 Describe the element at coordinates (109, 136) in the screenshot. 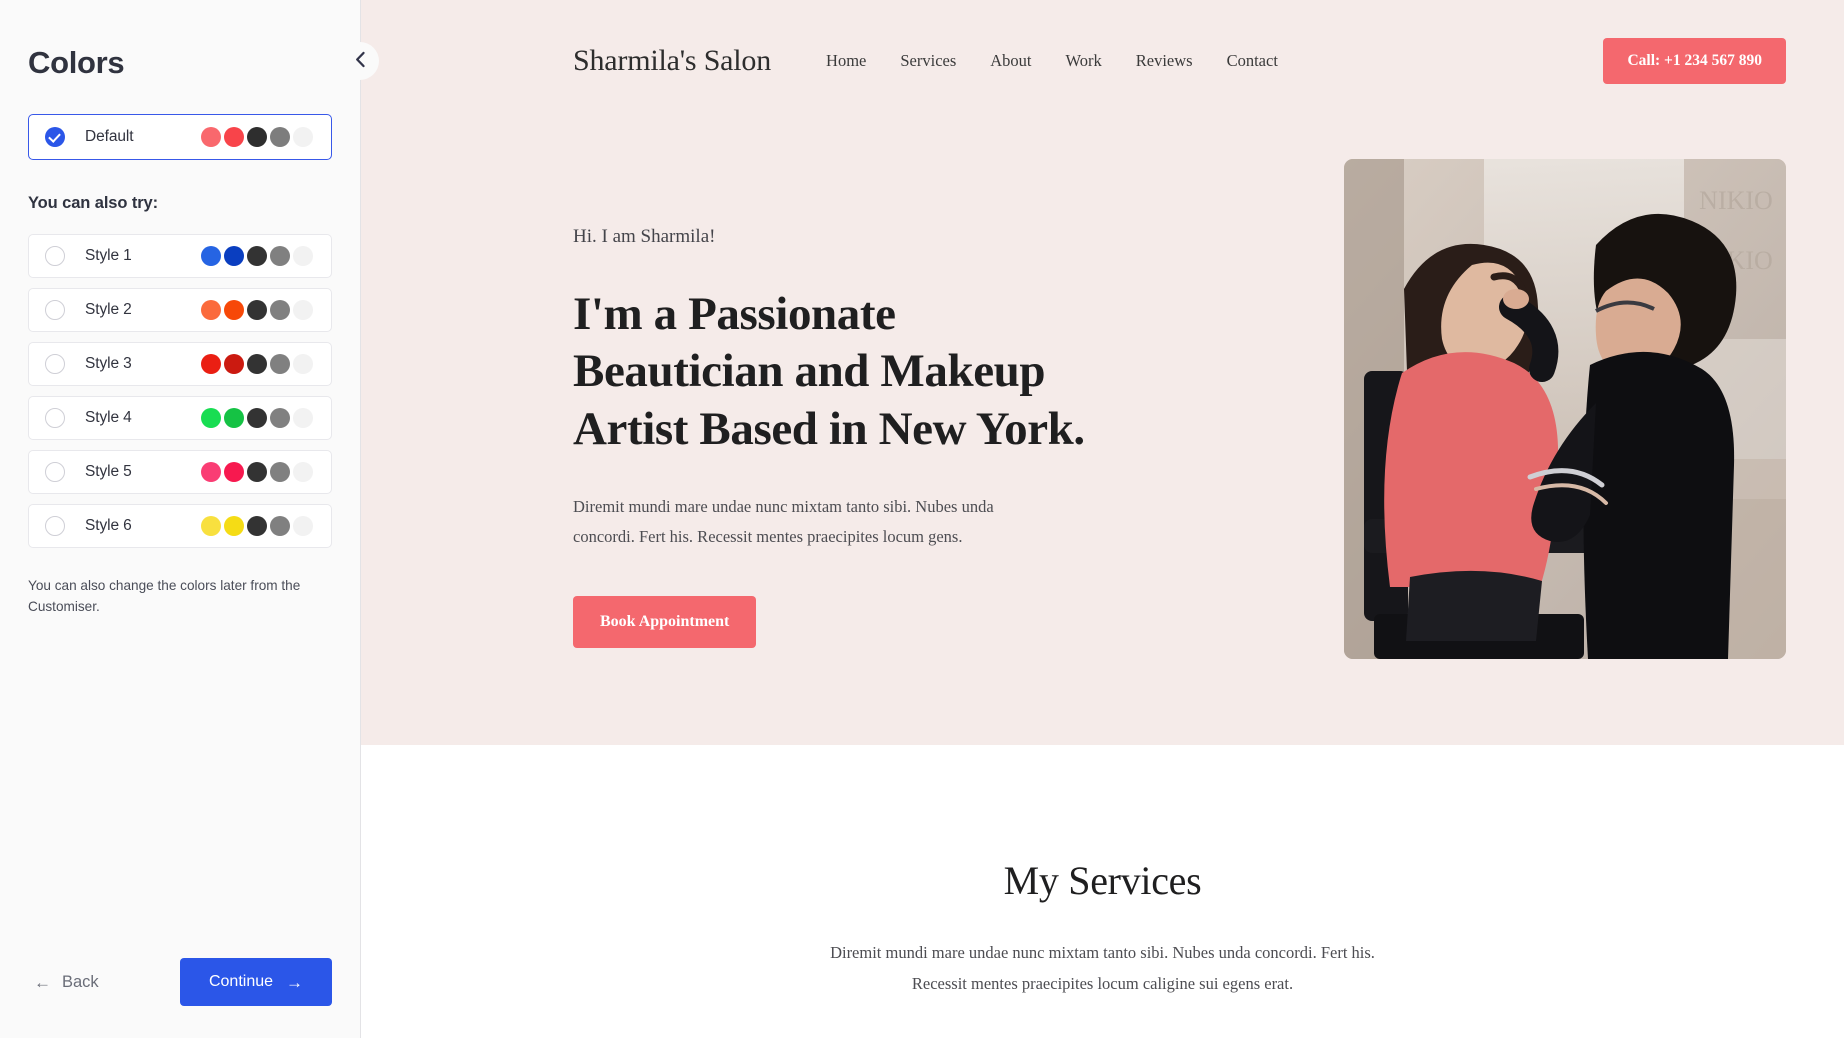

I see `palette-label: Default` at that location.